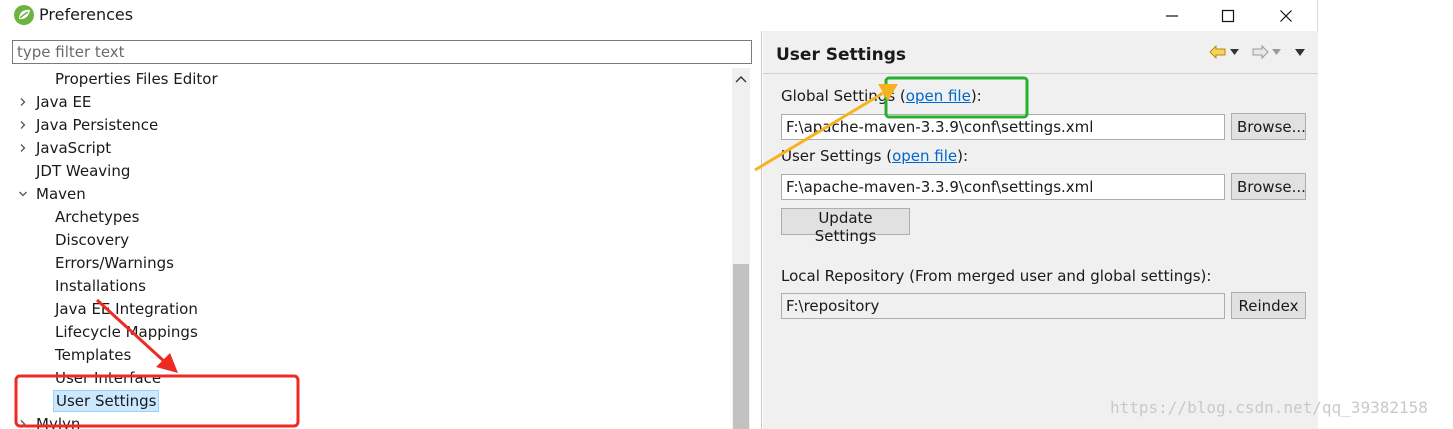 This screenshot has width=1453, height=429. What do you see at coordinates (136, 79) in the screenshot?
I see `tree-item-properties-files-editor: Properties Files Editor` at bounding box center [136, 79].